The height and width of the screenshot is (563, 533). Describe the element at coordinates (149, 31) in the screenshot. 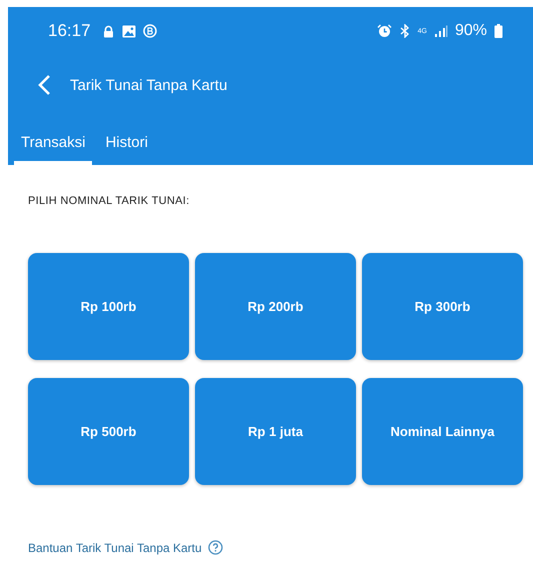

I see `circled-b-icon` at that location.